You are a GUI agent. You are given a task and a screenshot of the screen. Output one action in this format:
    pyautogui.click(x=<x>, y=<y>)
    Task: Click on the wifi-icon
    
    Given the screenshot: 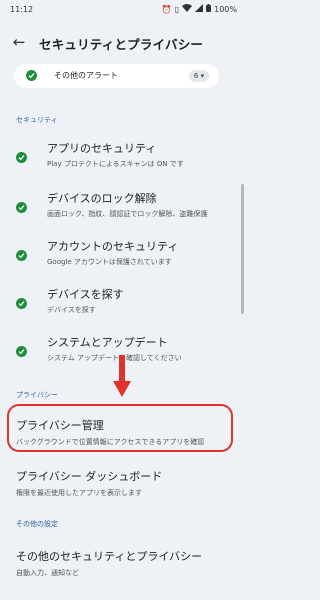 What is the action you would take?
    pyautogui.click(x=187, y=9)
    